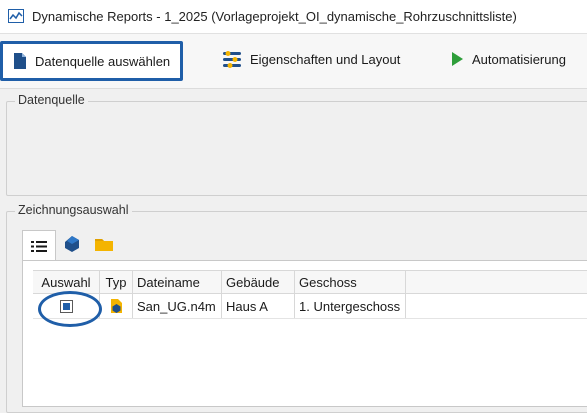 Image resolution: width=587 pixels, height=413 pixels. I want to click on typ-cell, so click(116, 306).